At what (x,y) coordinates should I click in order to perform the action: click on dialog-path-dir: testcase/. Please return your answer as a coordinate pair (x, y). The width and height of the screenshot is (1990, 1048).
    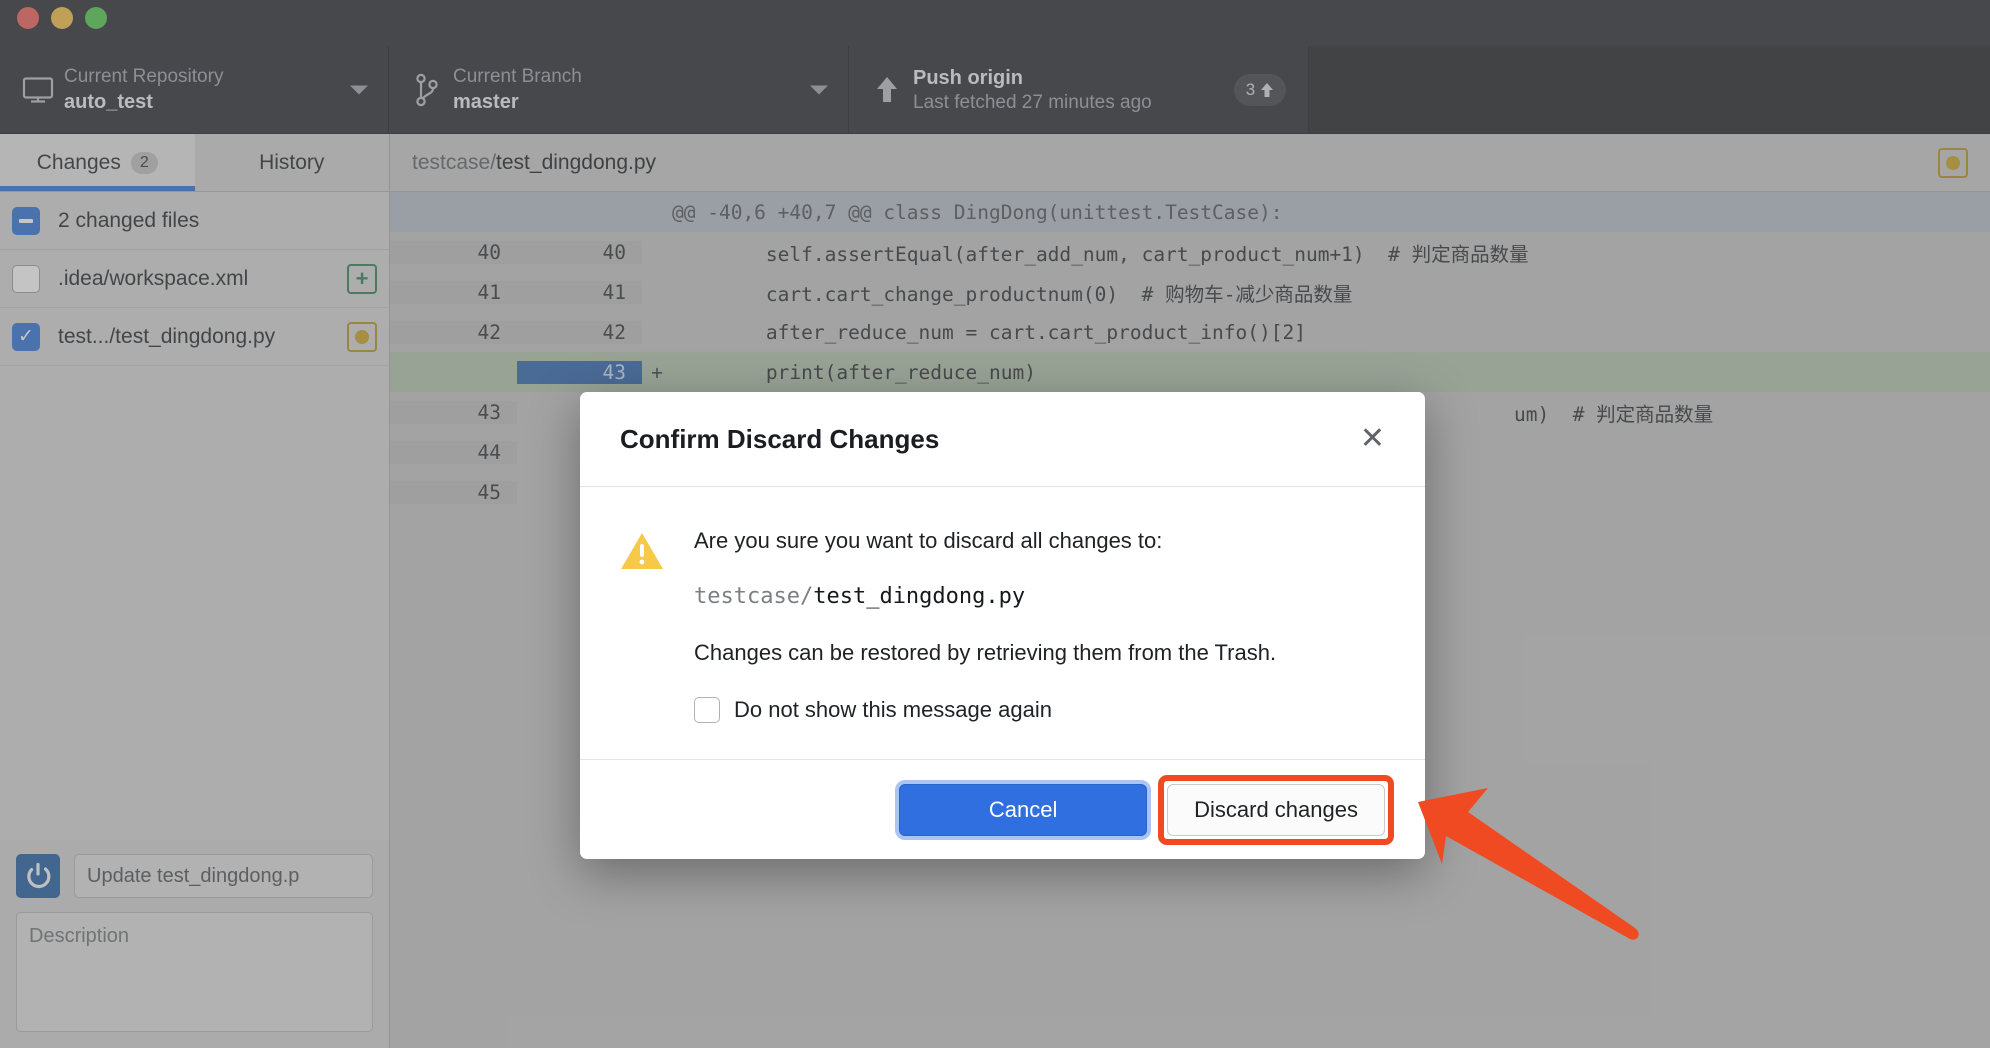
    Looking at the image, I should click on (754, 596).